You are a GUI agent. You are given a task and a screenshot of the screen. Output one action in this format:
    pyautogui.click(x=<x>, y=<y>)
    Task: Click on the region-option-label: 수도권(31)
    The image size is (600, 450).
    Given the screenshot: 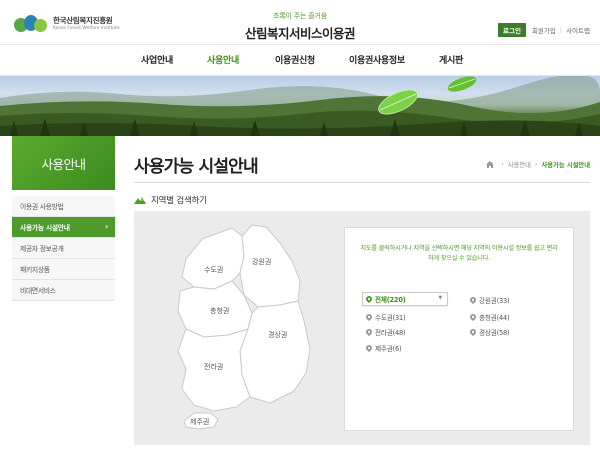 What is the action you would take?
    pyautogui.click(x=390, y=318)
    